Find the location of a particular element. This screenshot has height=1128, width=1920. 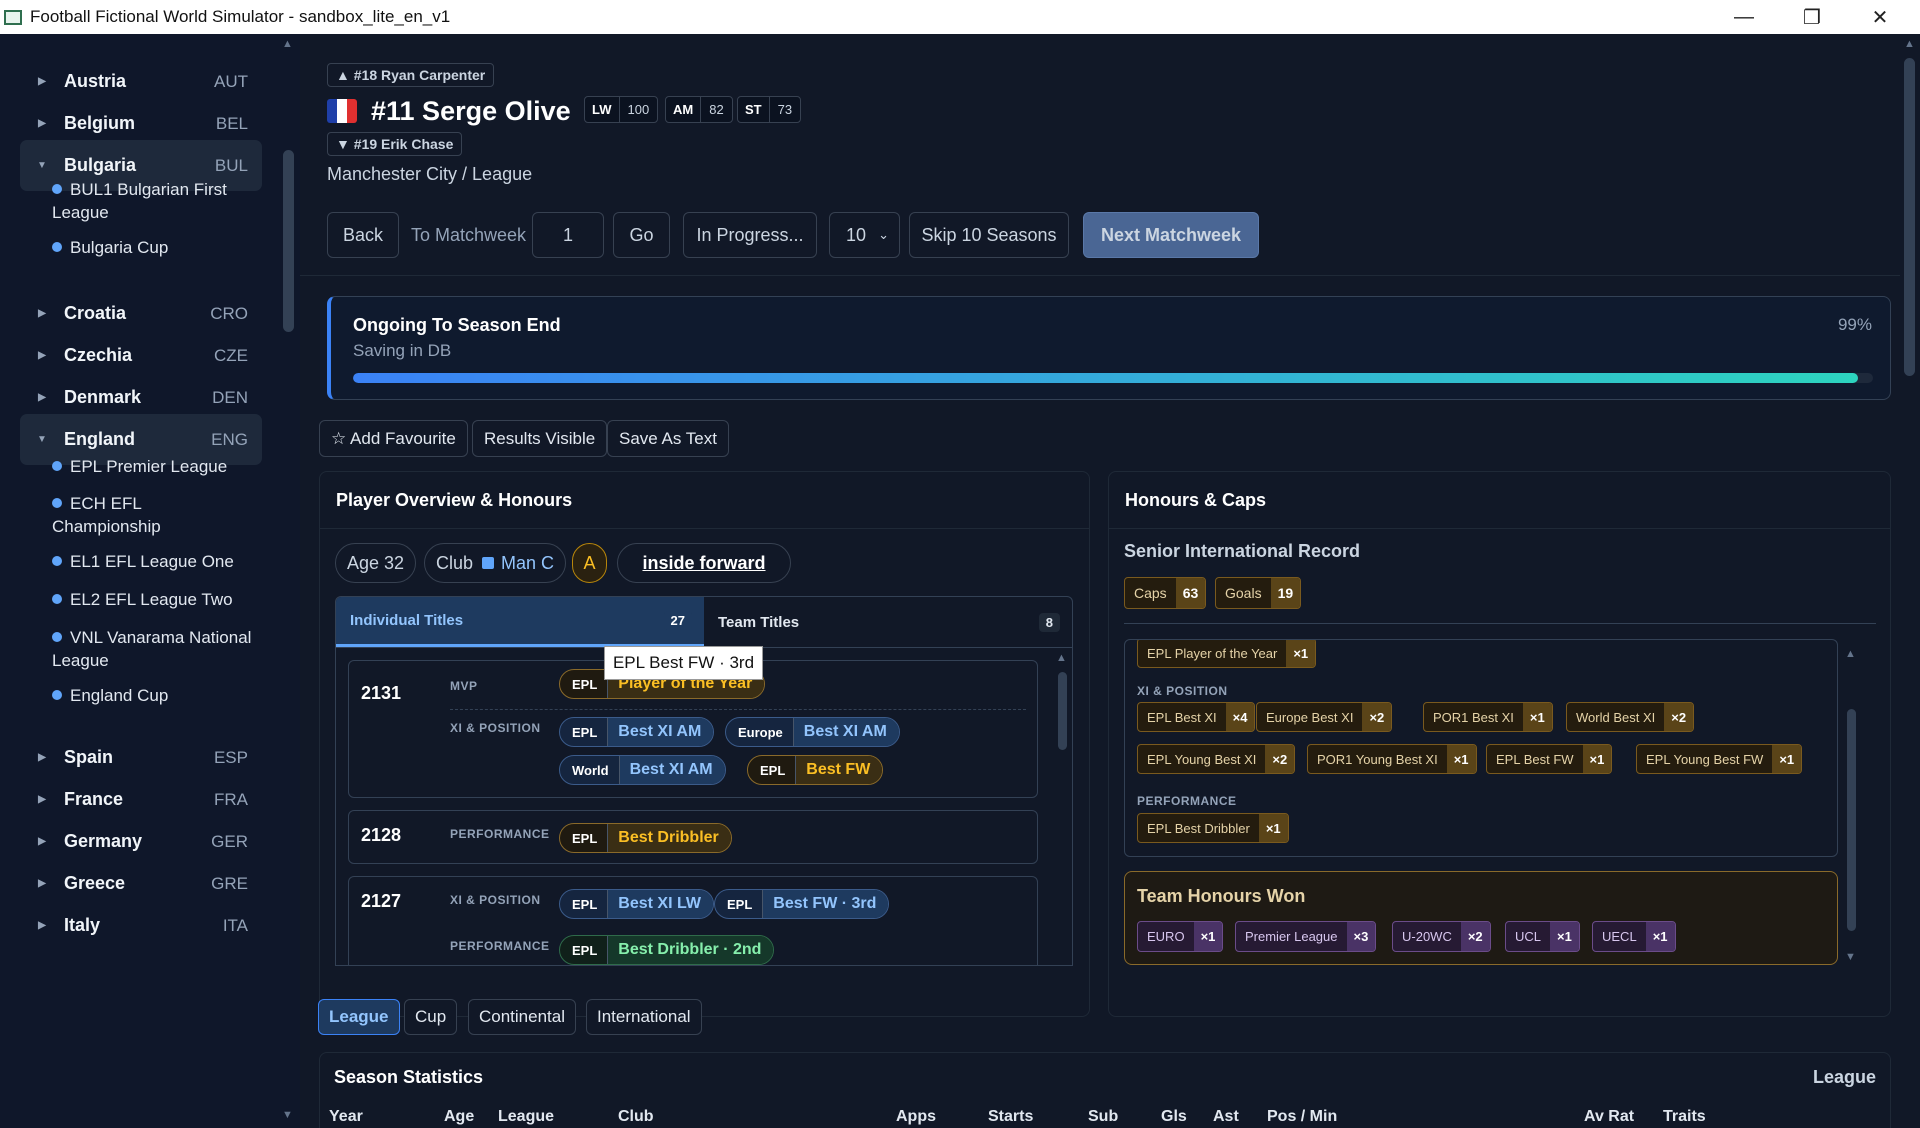

team-honour-label: U-20WC is located at coordinates (1427, 936).